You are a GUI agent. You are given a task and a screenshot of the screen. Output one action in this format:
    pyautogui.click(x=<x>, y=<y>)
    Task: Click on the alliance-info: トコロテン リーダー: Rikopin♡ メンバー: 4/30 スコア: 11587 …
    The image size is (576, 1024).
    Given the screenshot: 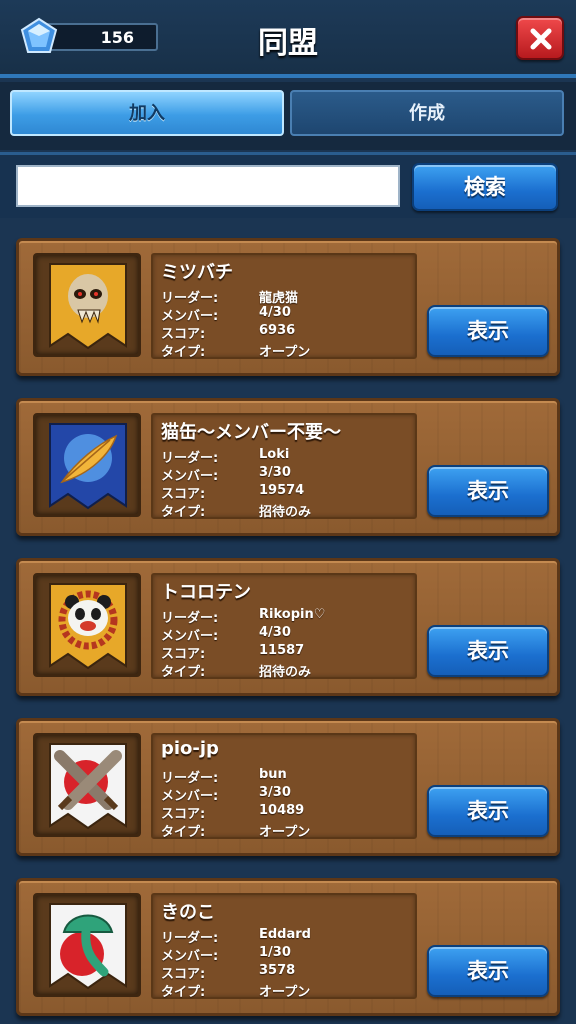 What is the action you would take?
    pyautogui.click(x=284, y=626)
    